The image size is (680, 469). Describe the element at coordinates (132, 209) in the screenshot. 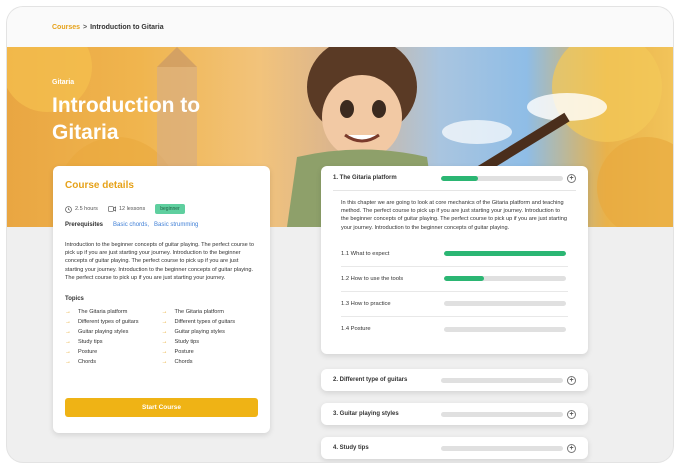

I see `lessons-count-label: 12 lessons` at that location.